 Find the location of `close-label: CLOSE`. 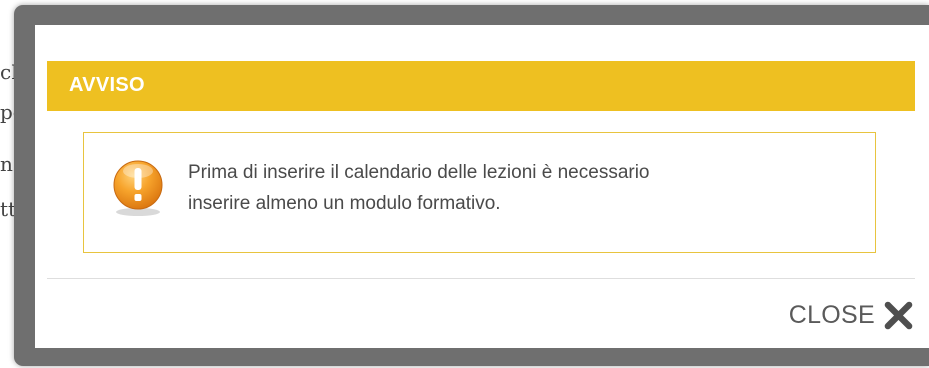

close-label: CLOSE is located at coordinates (831, 314).